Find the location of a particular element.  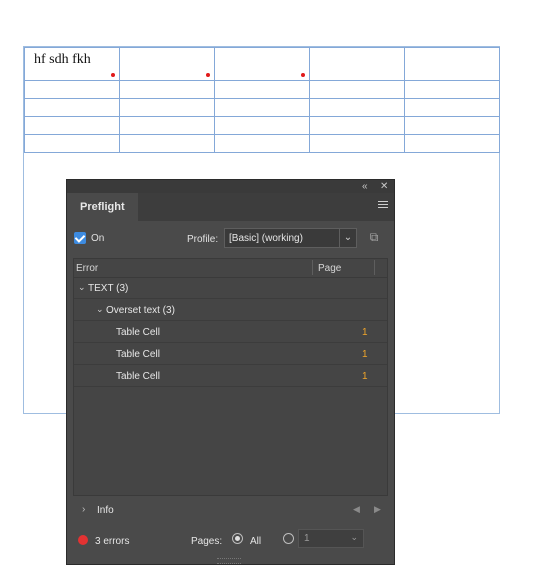

list-header: Error Page is located at coordinates (230, 268).